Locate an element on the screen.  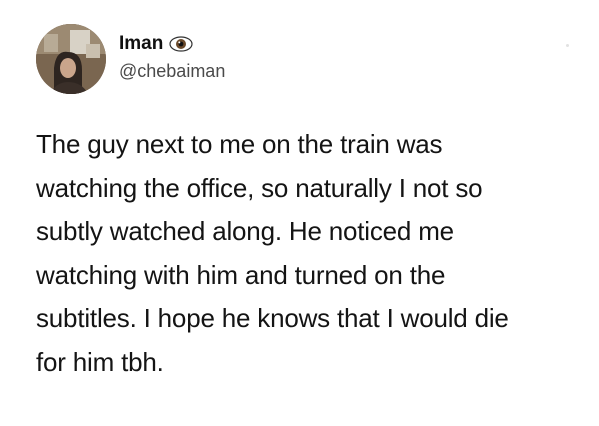
avatar is located at coordinates (71, 59).